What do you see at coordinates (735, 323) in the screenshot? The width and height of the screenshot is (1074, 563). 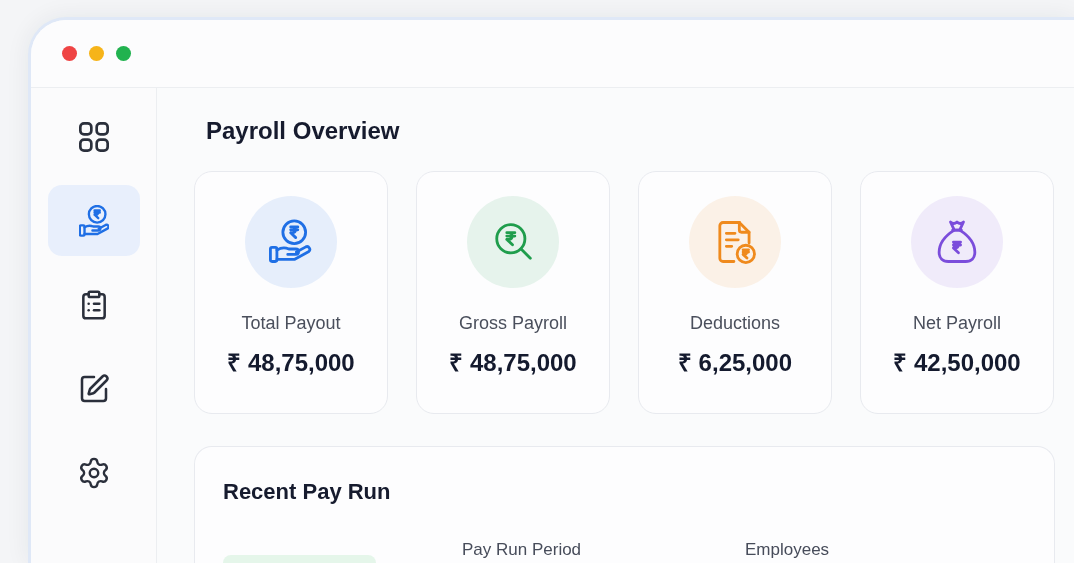 I see `stat-label: Deductions` at bounding box center [735, 323].